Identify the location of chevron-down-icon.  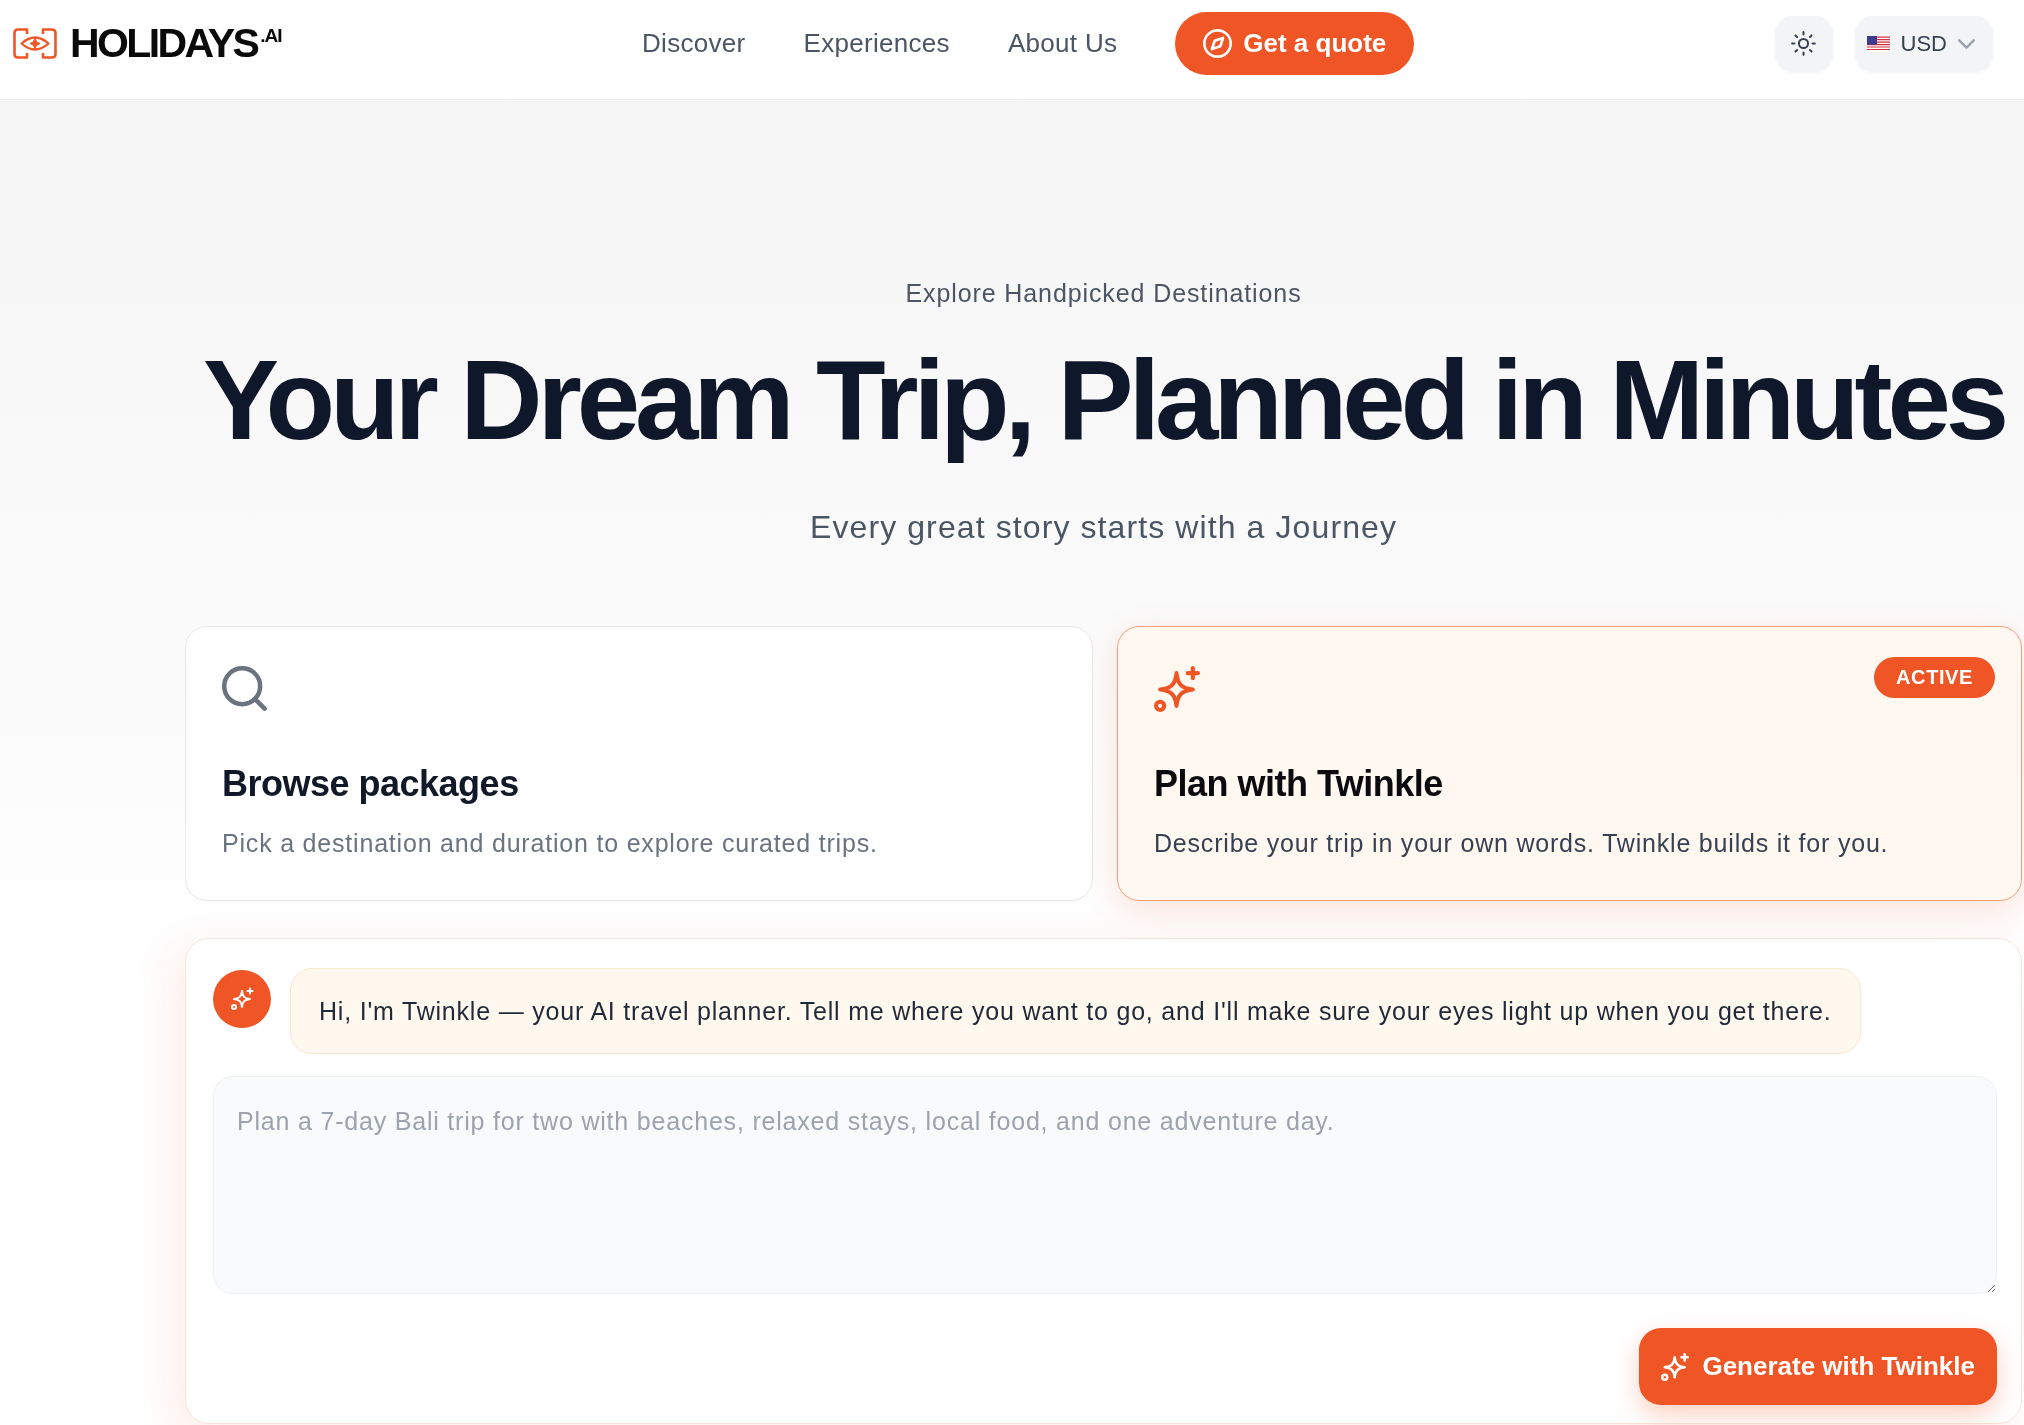
(1966, 43).